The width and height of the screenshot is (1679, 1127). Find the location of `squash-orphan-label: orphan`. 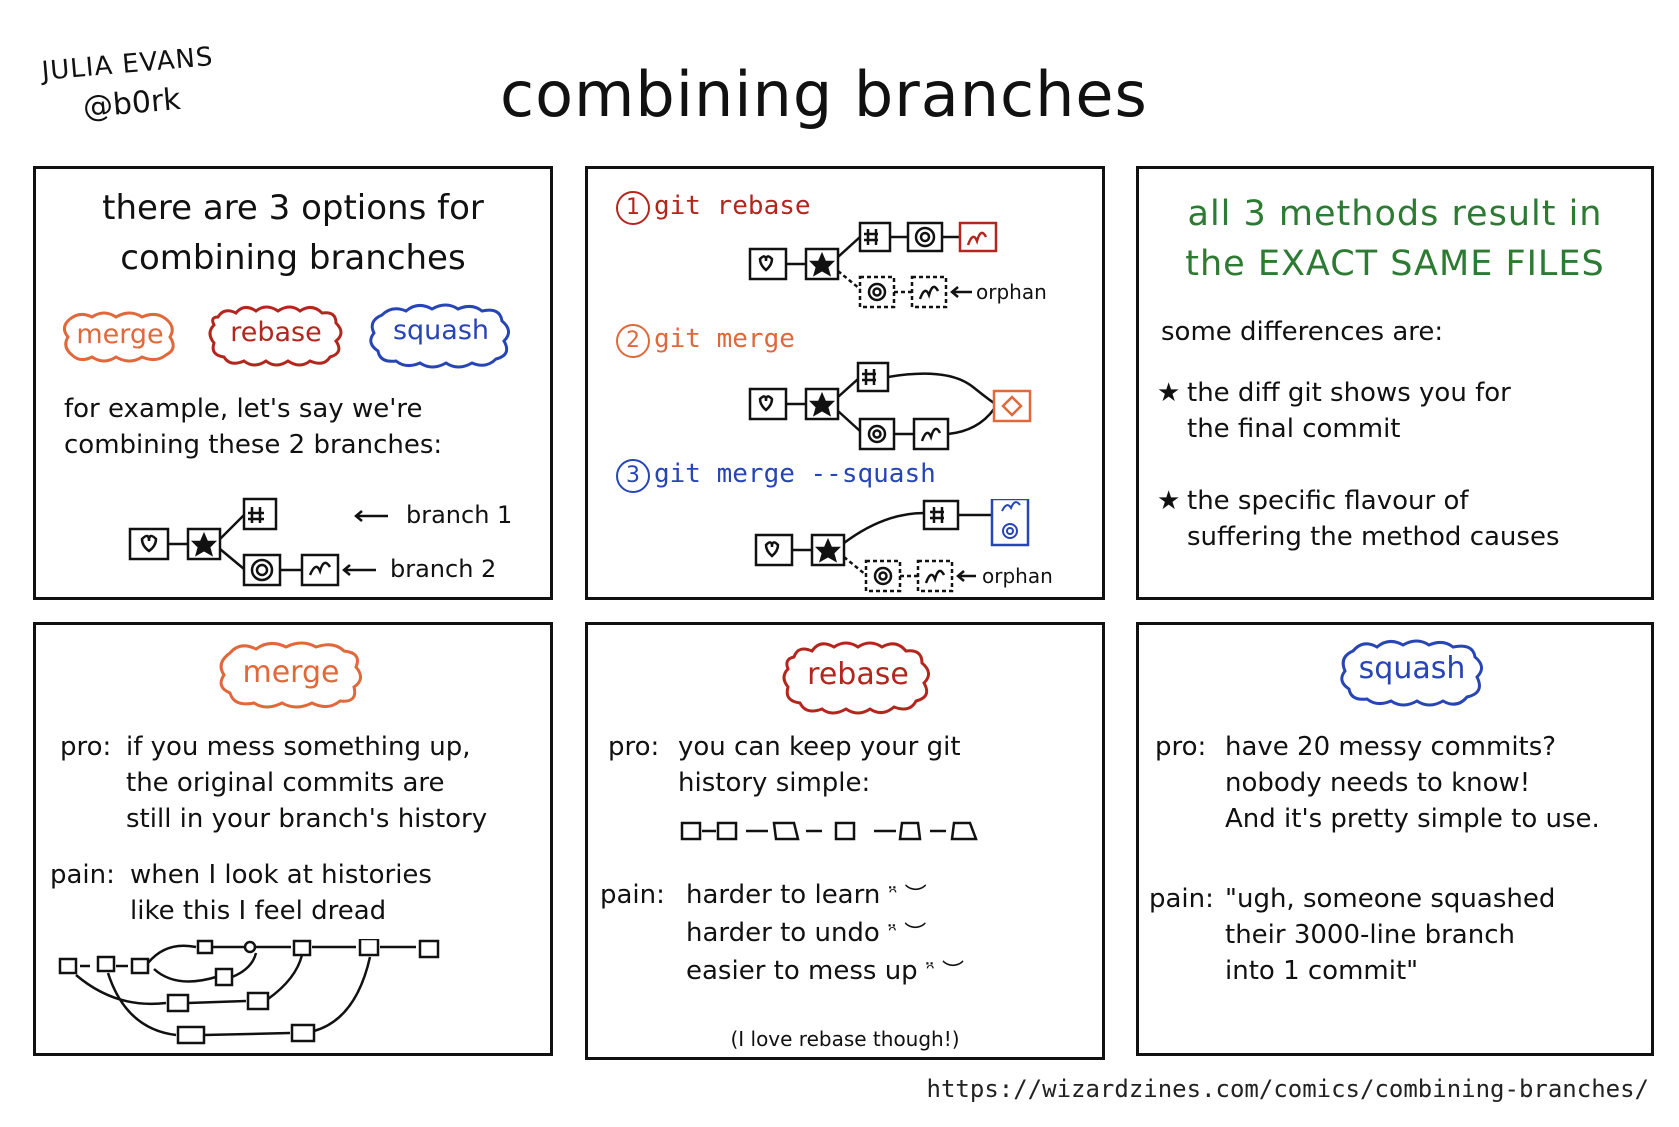

squash-orphan-label: orphan is located at coordinates (1017, 576).